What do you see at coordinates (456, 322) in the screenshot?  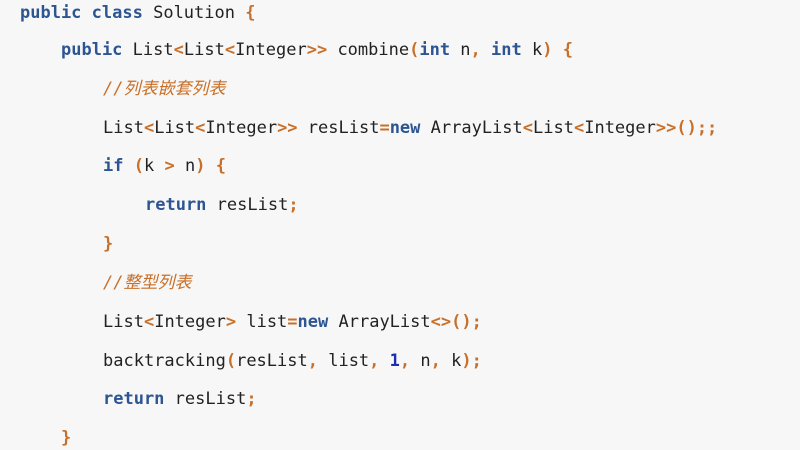 I see `code-punctuation: <>();` at bounding box center [456, 322].